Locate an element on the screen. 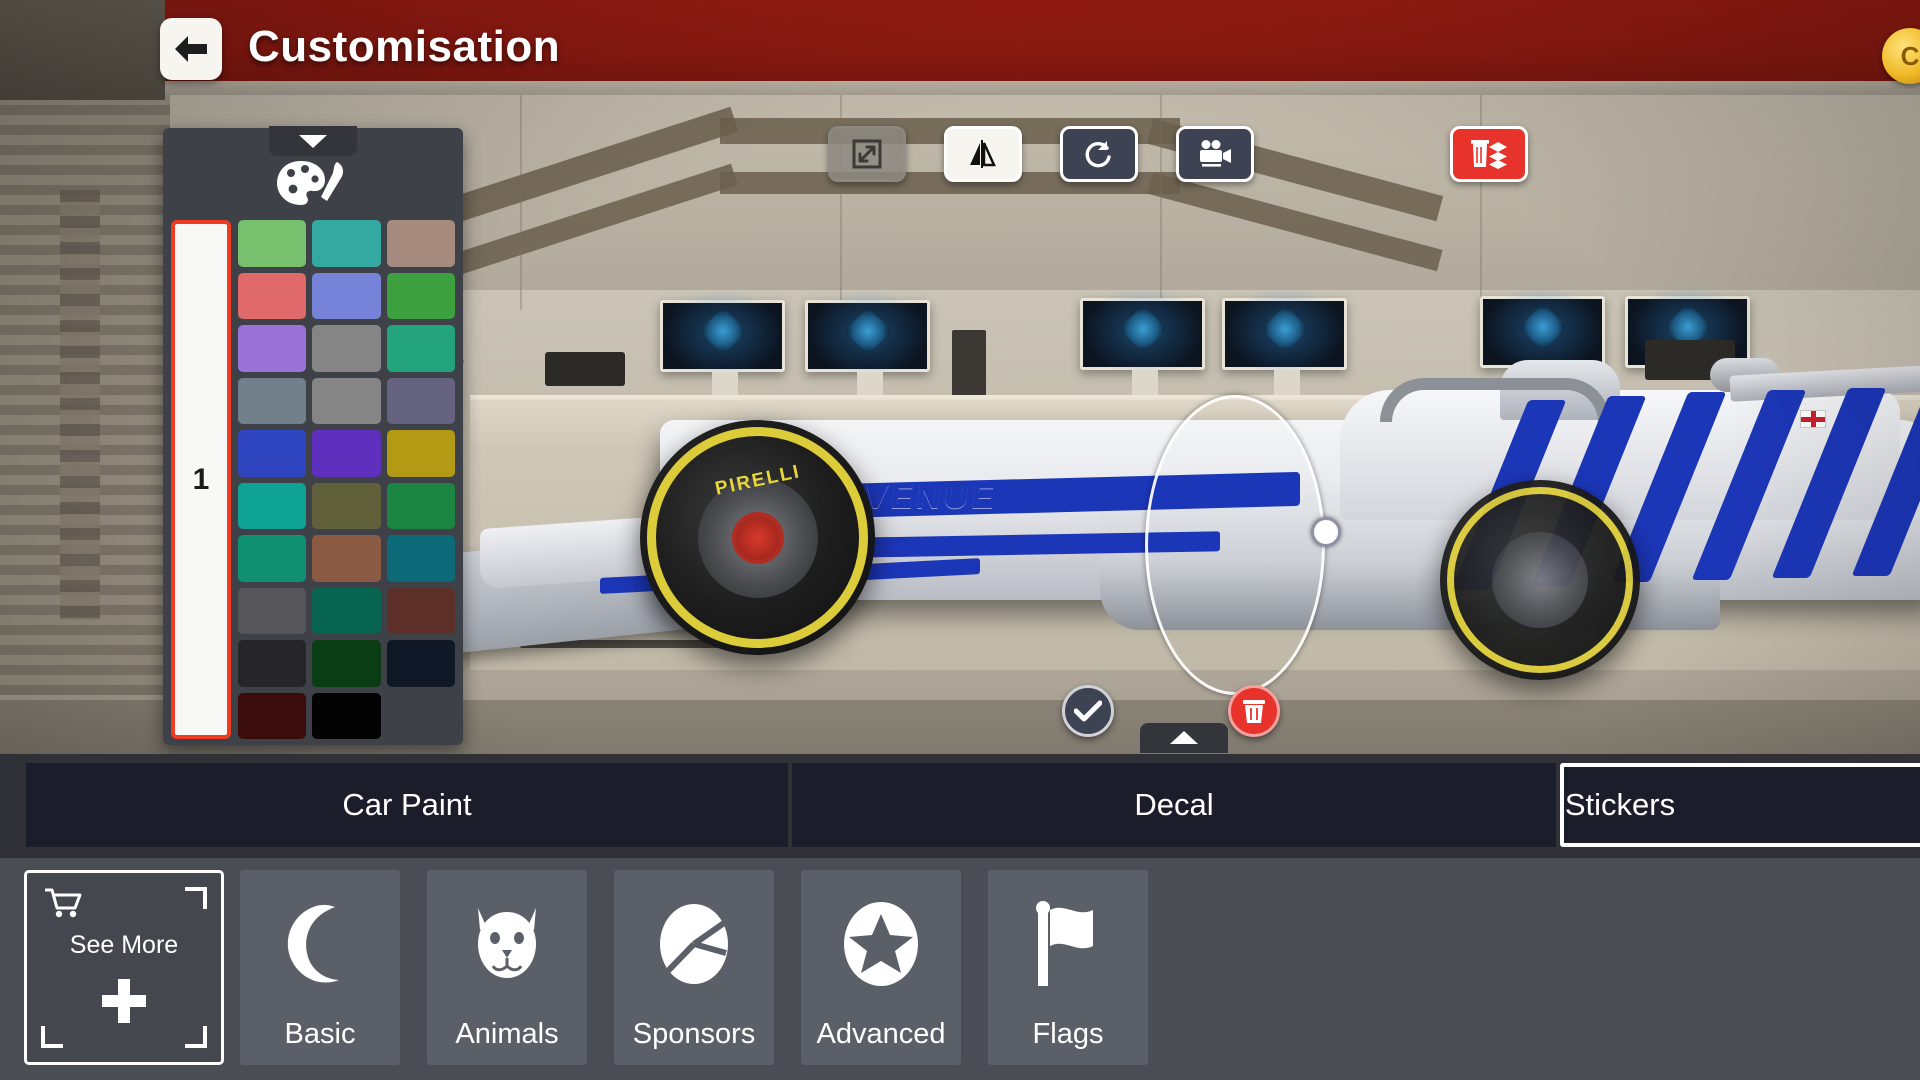  back-button is located at coordinates (191, 49).